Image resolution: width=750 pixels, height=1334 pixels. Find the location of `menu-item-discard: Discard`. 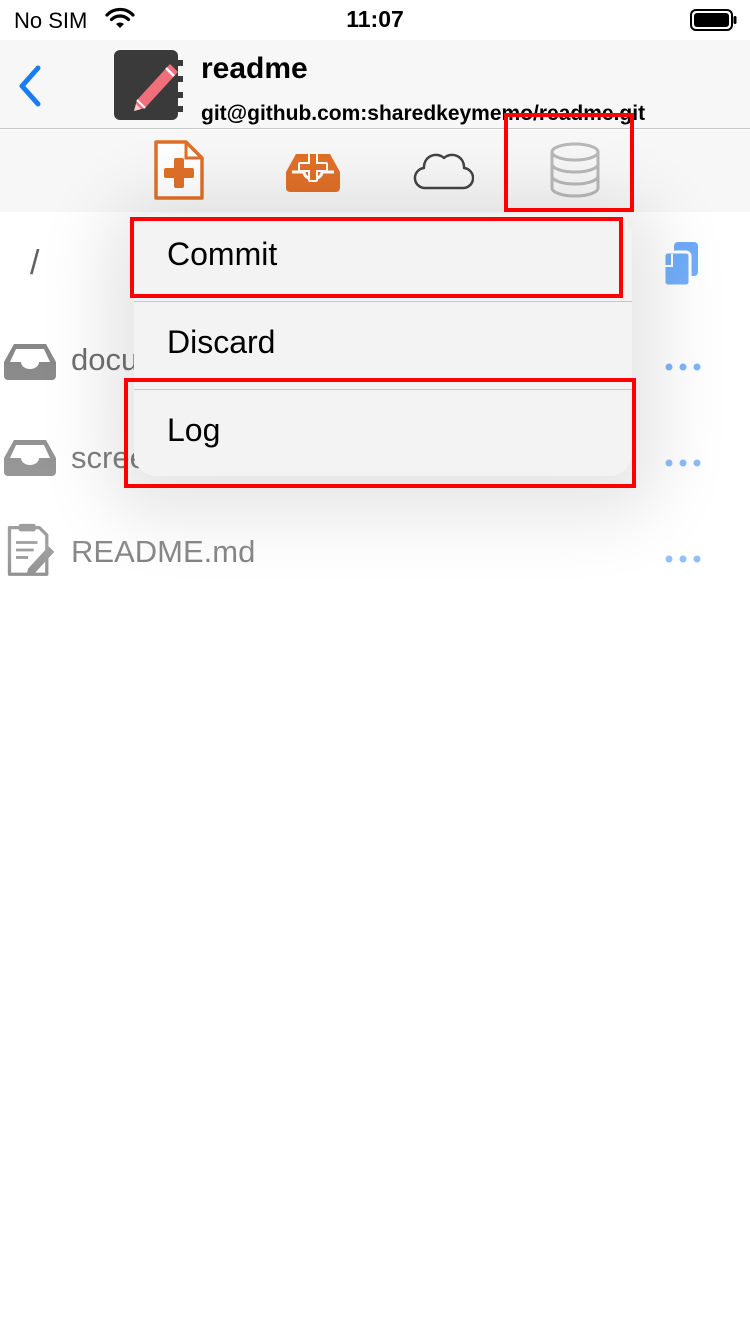

menu-item-discard: Discard is located at coordinates (383, 345).